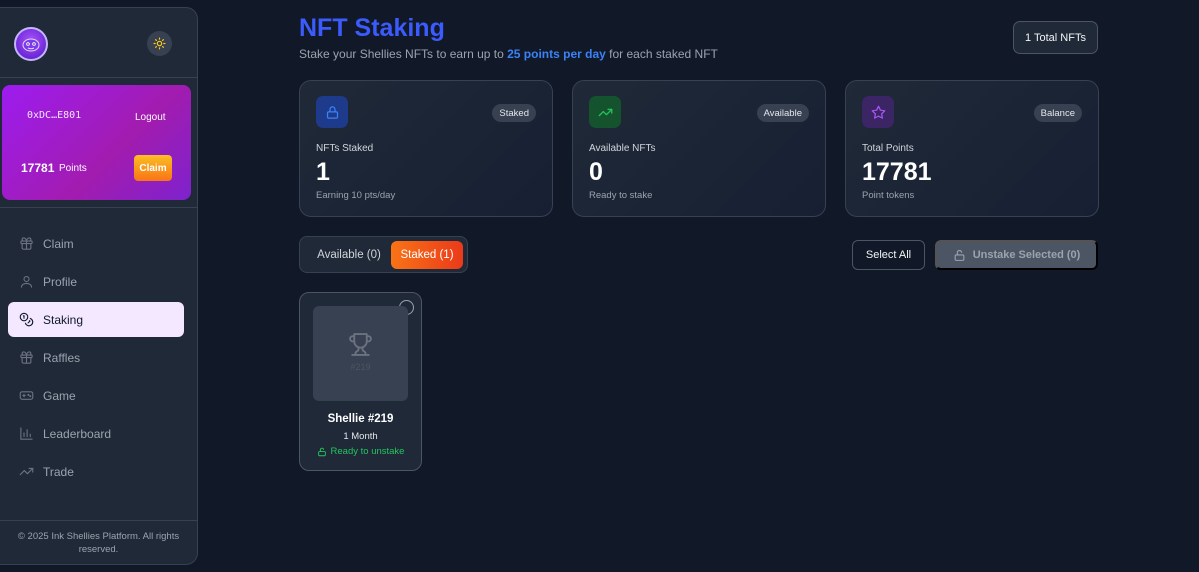 The width and height of the screenshot is (1199, 572). I want to click on divider, so click(98, 207).